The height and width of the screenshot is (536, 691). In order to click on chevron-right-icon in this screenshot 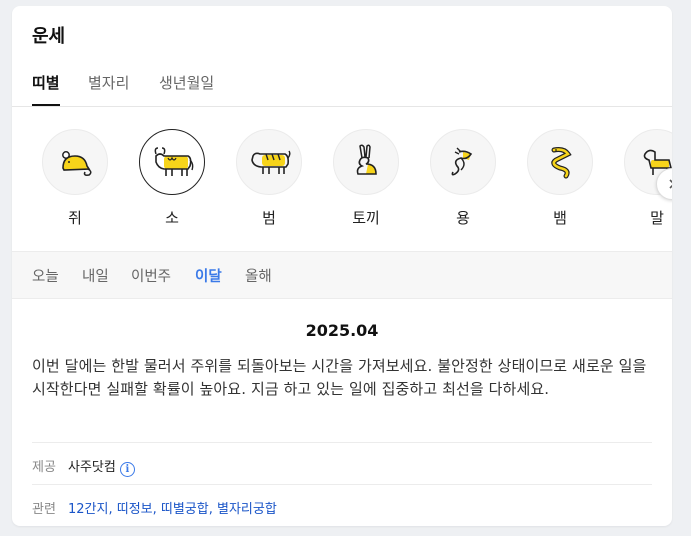, I will do `click(670, 184)`.